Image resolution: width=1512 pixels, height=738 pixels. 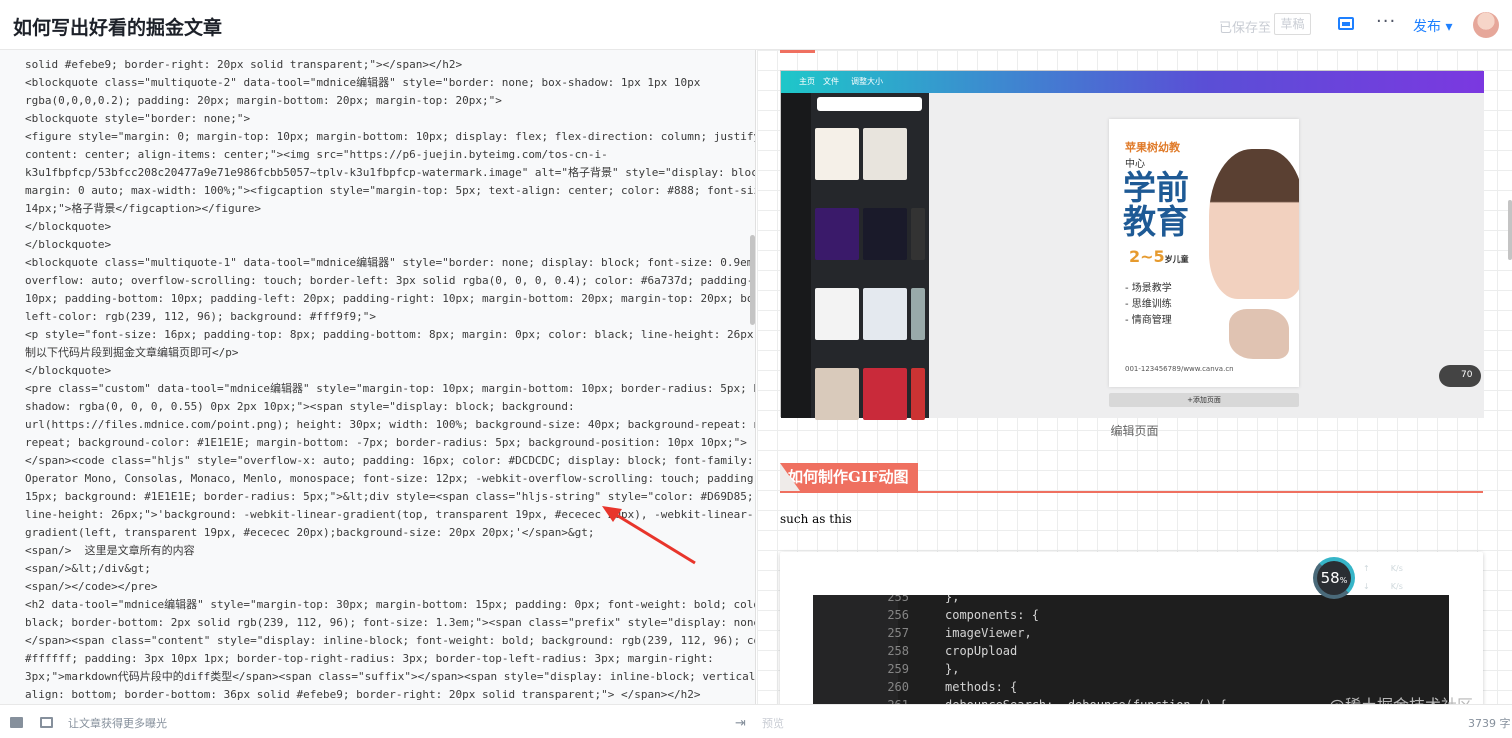 I want to click on collapse-icon: ⇥, so click(x=740, y=723).